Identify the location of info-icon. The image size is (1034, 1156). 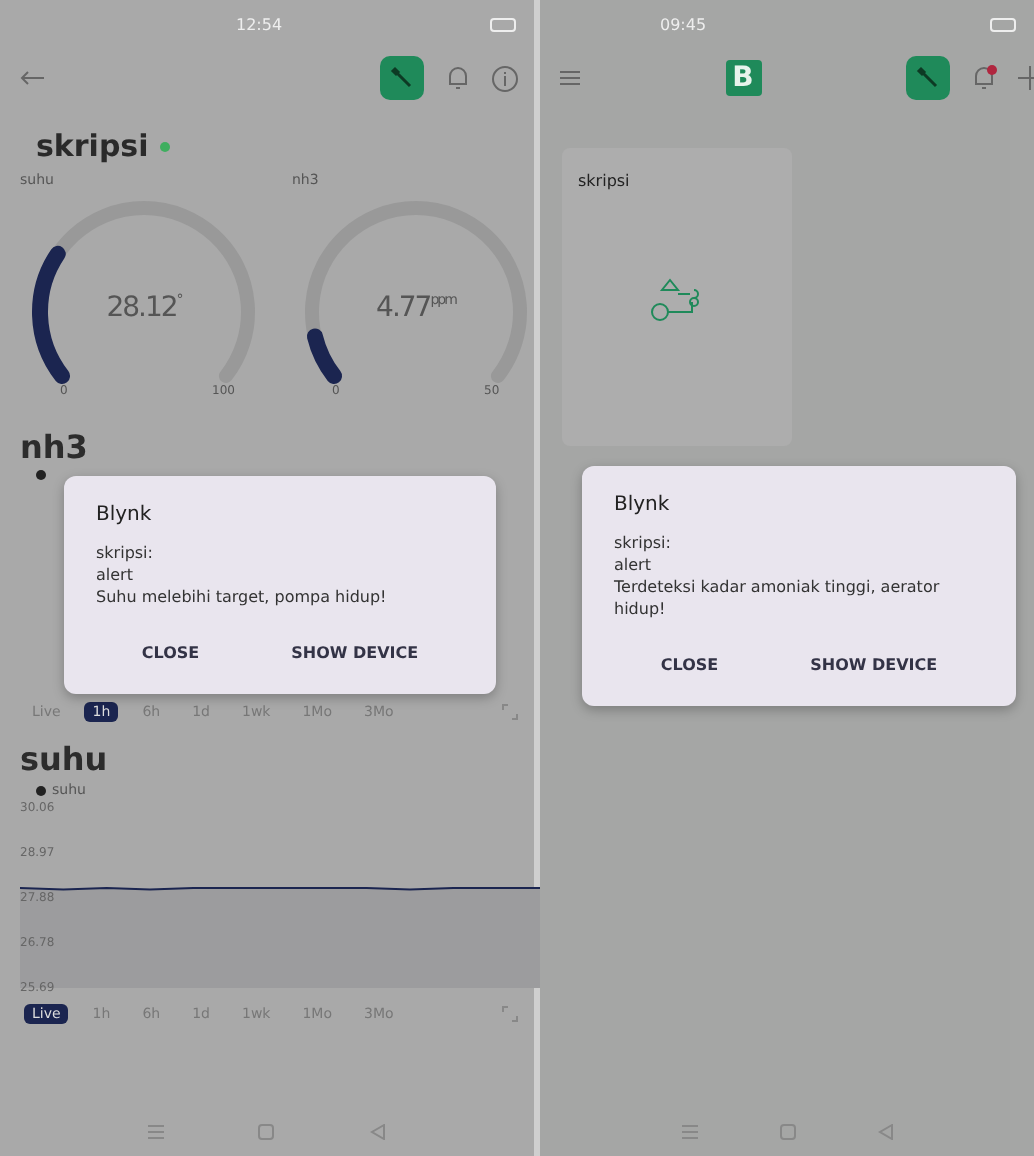
(505, 78).